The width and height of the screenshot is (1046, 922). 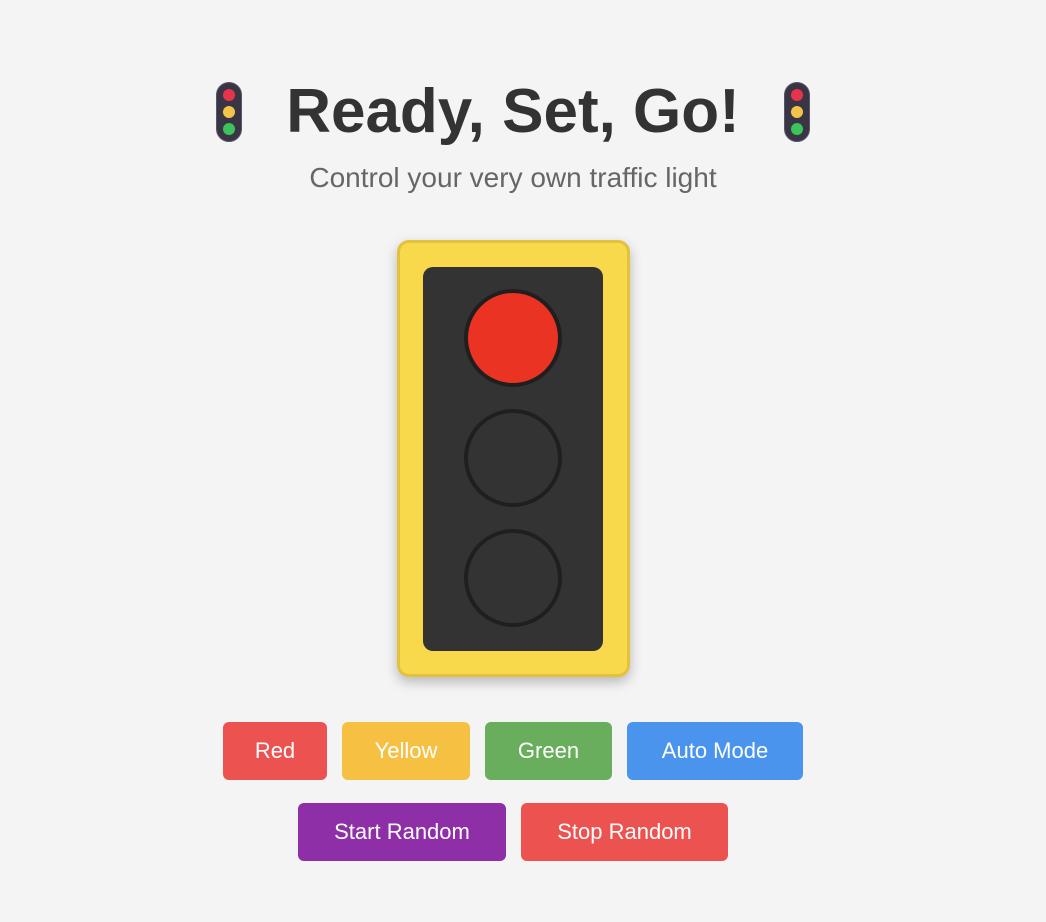 I want to click on yellow-button: Yellow, so click(x=406, y=751).